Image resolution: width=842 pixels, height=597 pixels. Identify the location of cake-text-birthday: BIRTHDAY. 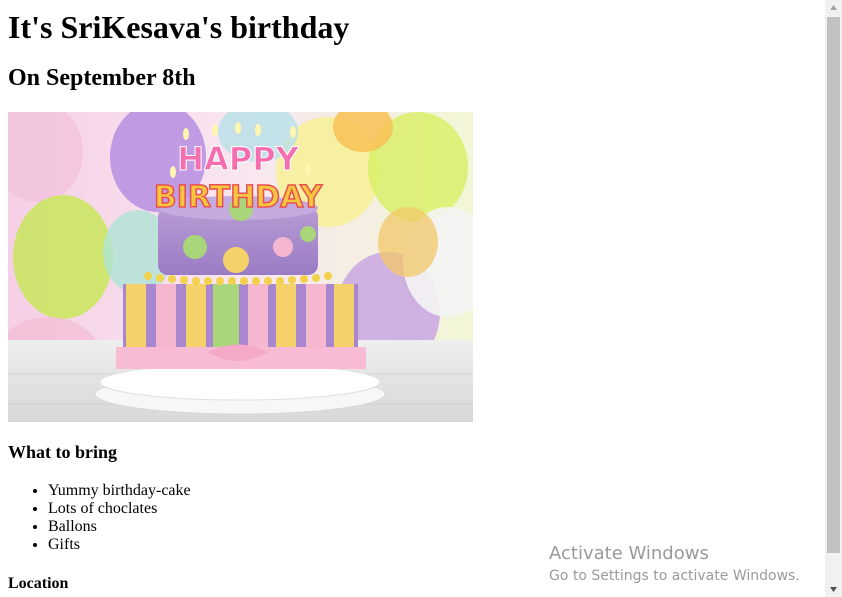
(239, 197).